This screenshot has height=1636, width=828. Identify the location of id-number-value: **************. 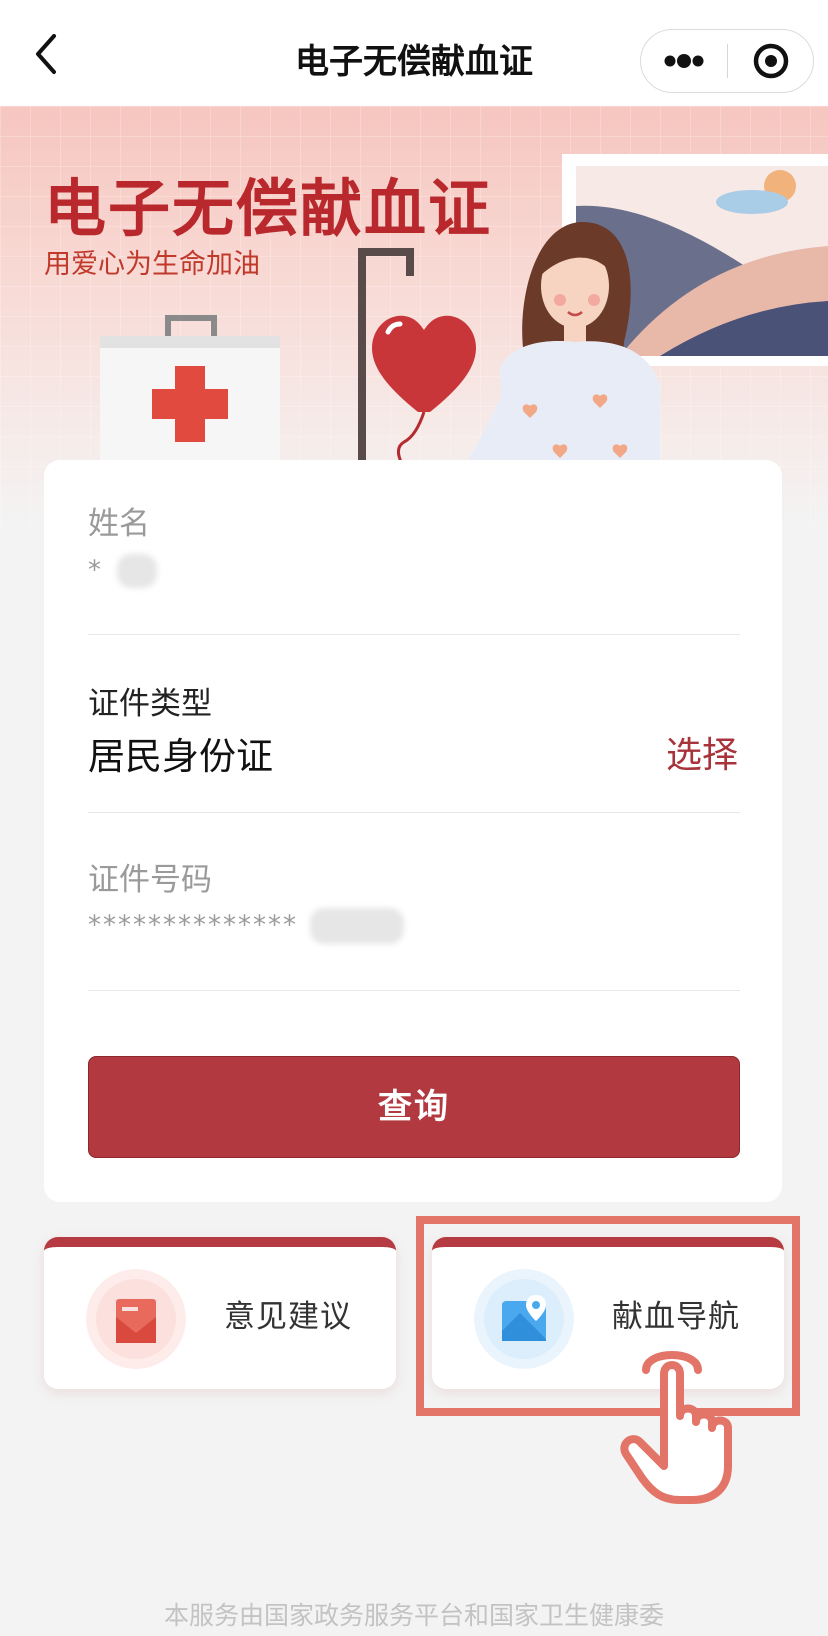
(193, 925).